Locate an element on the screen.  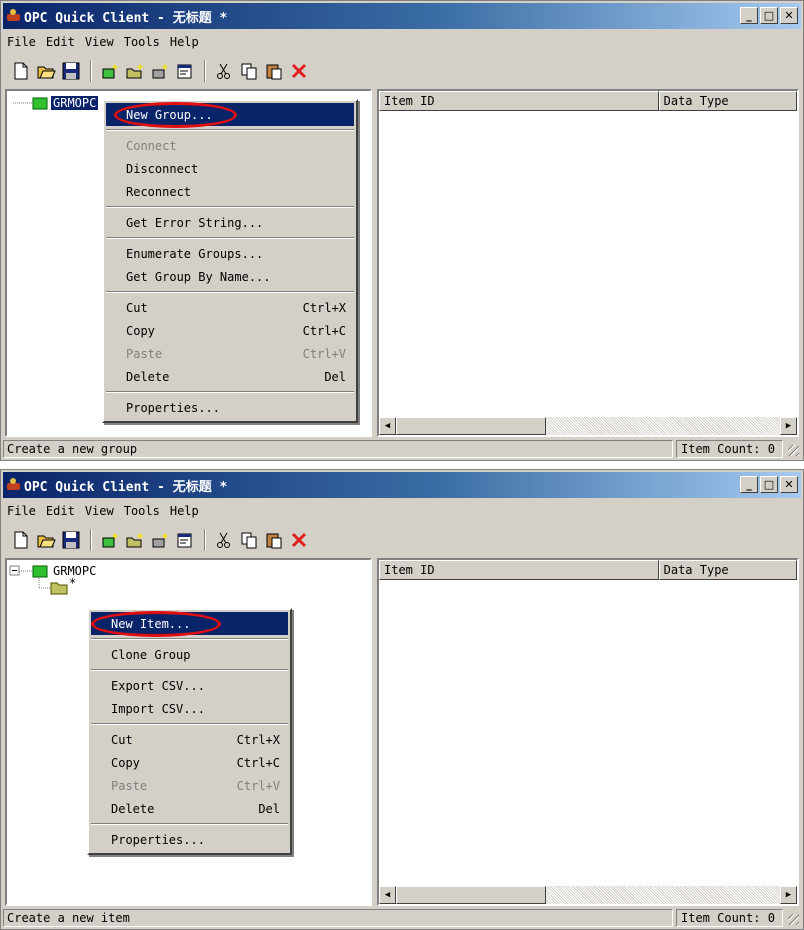
menu-item-label: Cut is located at coordinates (137, 307).